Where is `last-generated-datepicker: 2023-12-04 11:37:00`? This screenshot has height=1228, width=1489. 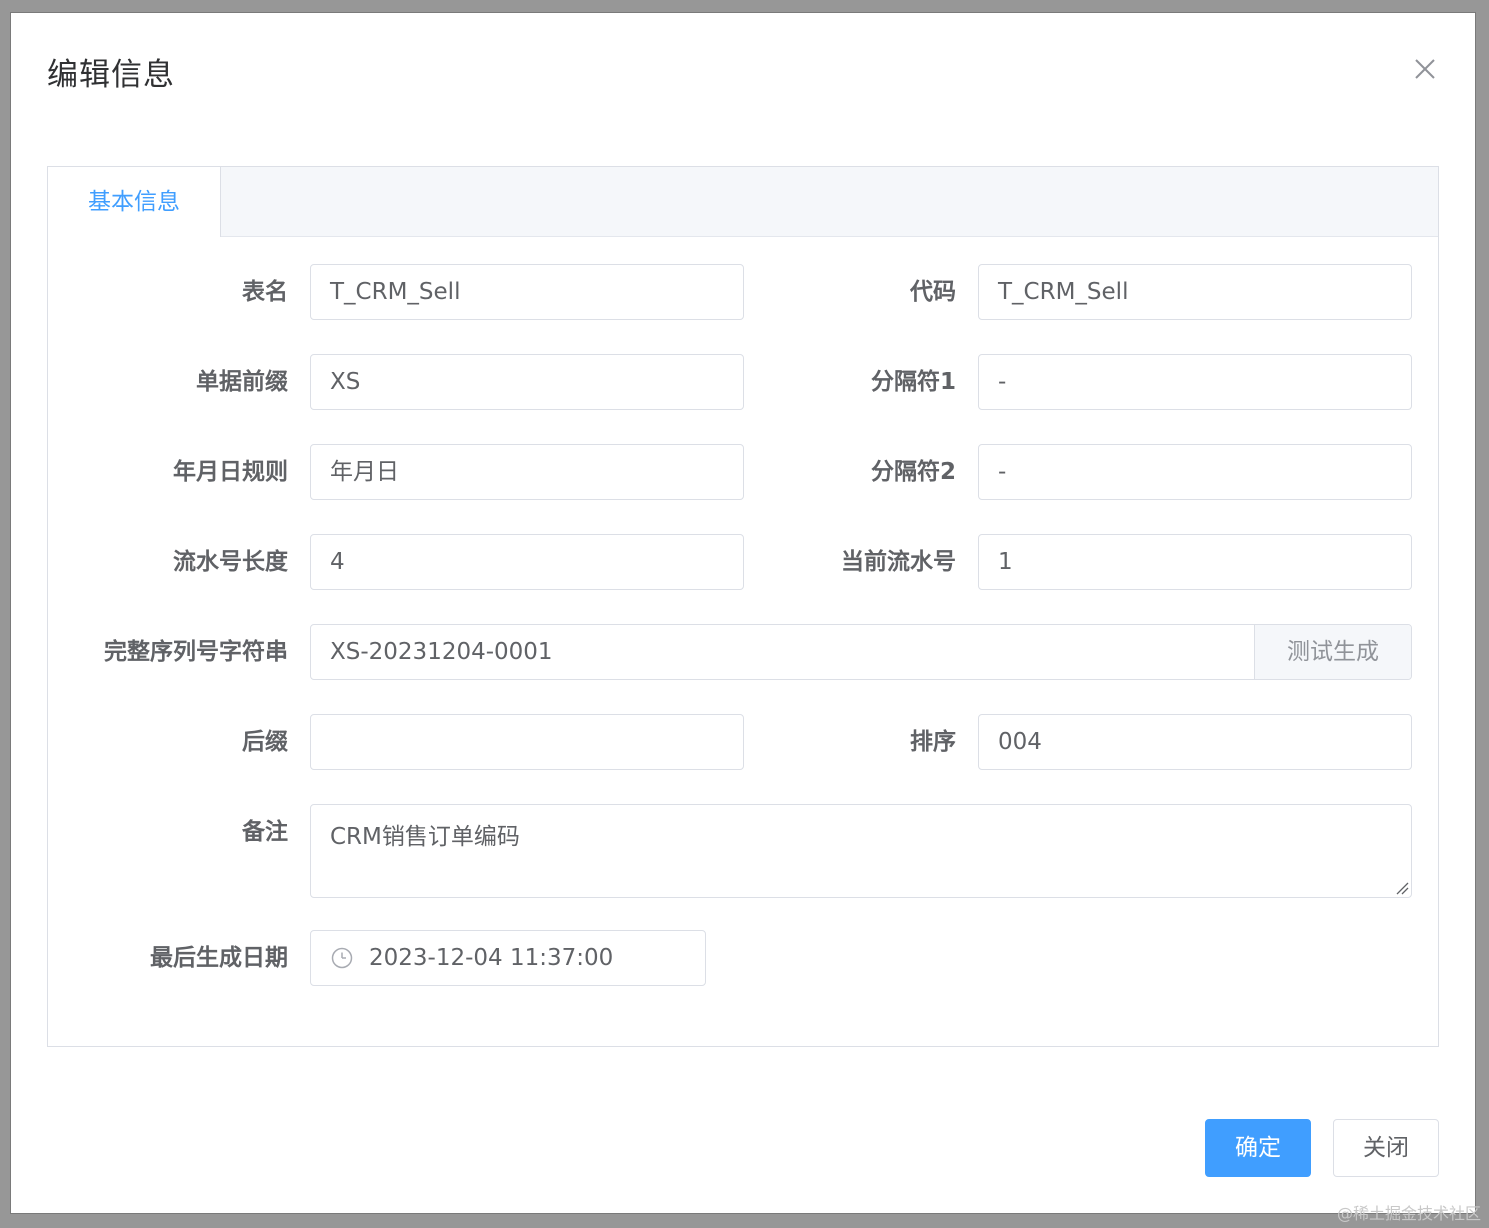 last-generated-datepicker: 2023-12-04 11:37:00 is located at coordinates (508, 958).